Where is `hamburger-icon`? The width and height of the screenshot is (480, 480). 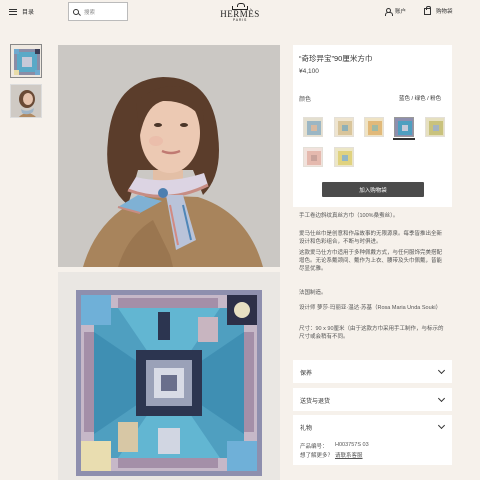 hamburger-icon is located at coordinates (13, 11).